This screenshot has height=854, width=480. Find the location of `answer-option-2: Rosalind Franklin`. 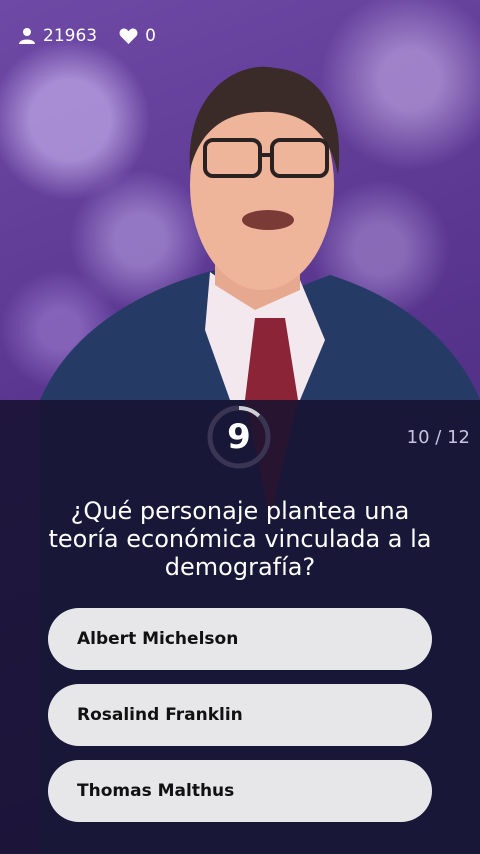

answer-option-2: Rosalind Franklin is located at coordinates (240, 715).